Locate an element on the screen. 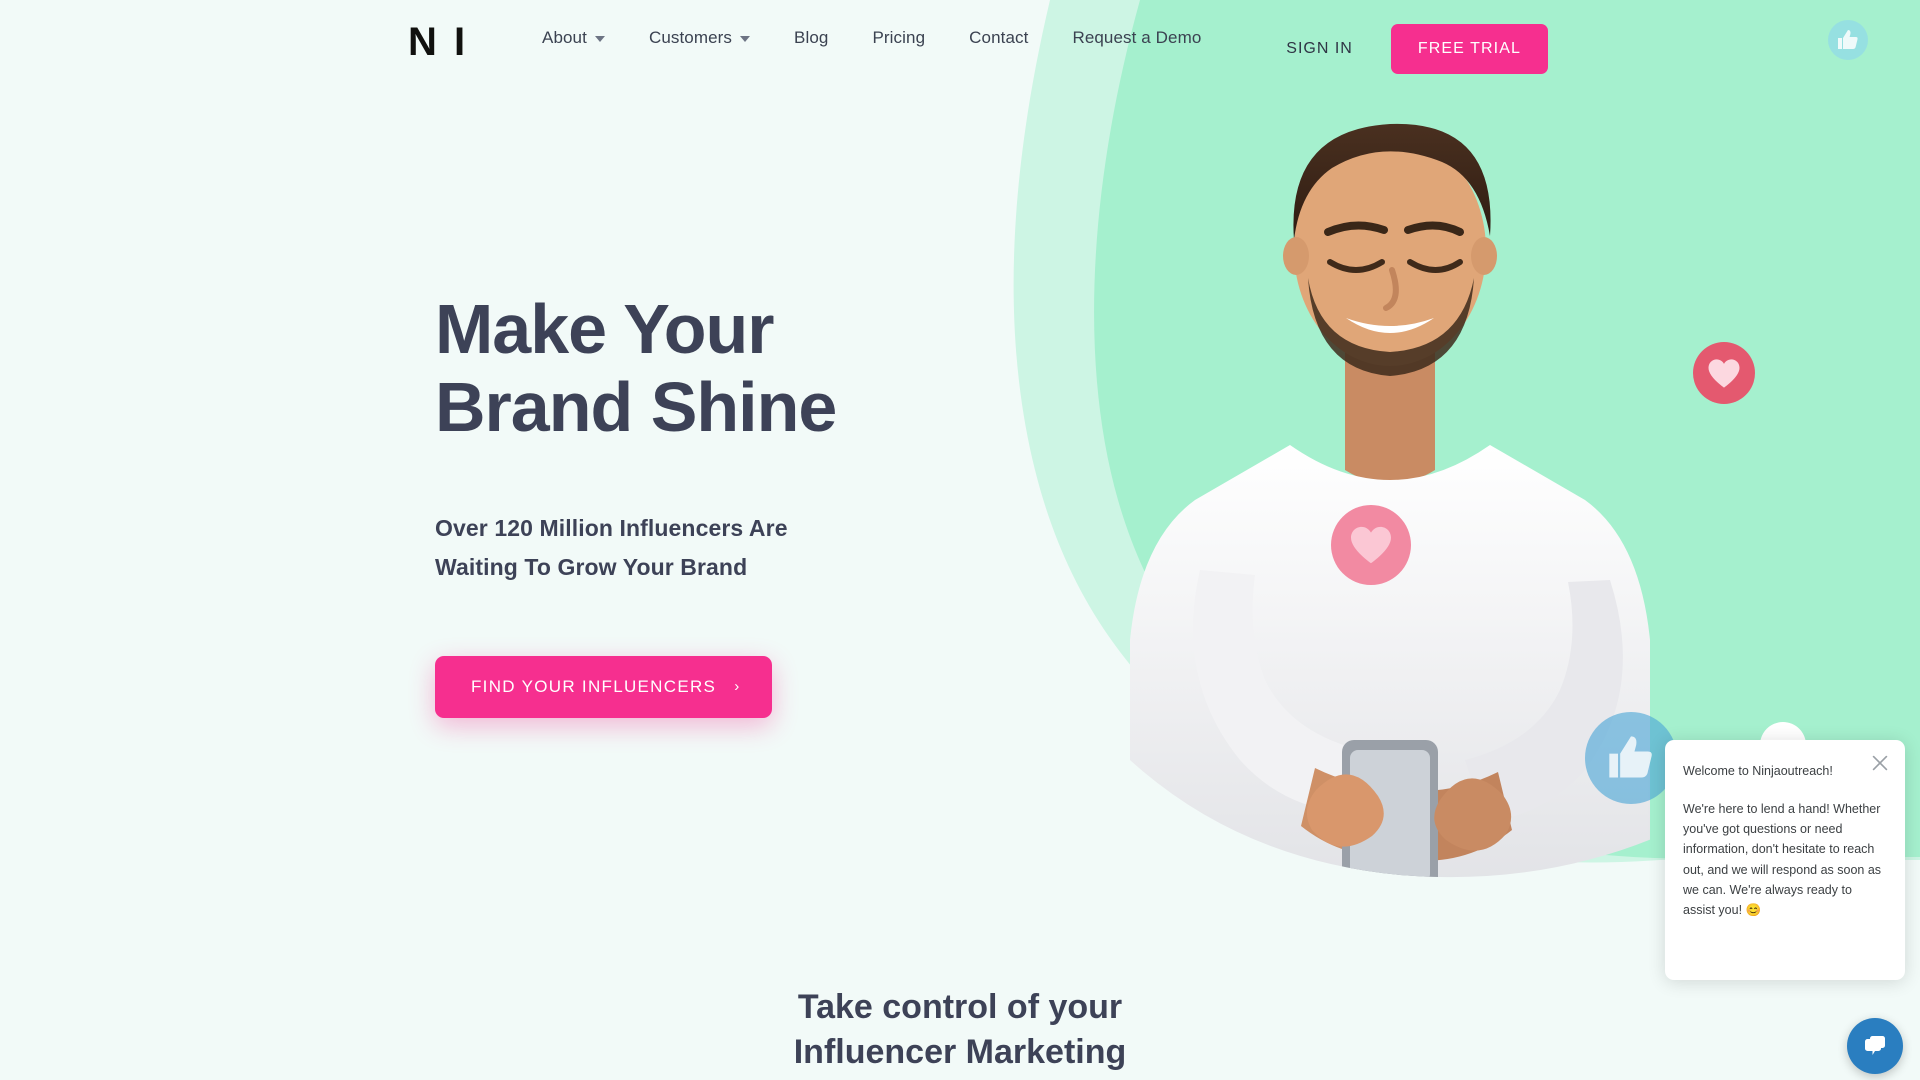 The height and width of the screenshot is (1080, 1920). hero-subtitle-line-2: Waiting To Grow Your Brand is located at coordinates (591, 567).